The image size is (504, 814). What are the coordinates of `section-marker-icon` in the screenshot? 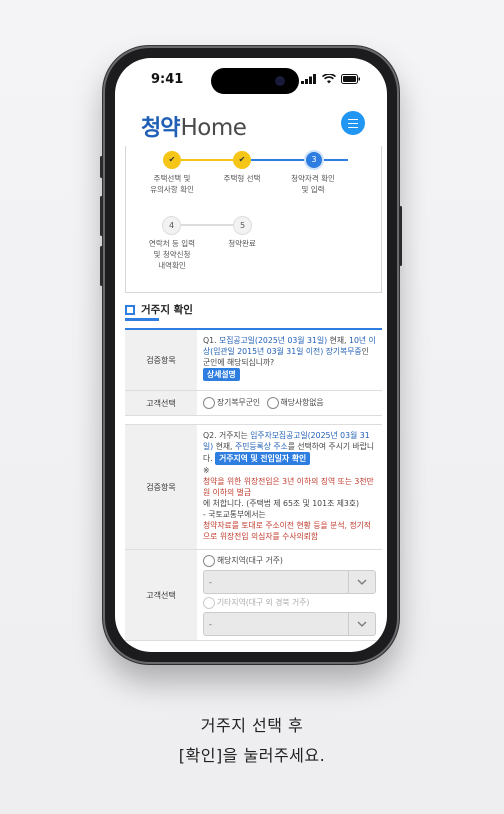 It's located at (130, 309).